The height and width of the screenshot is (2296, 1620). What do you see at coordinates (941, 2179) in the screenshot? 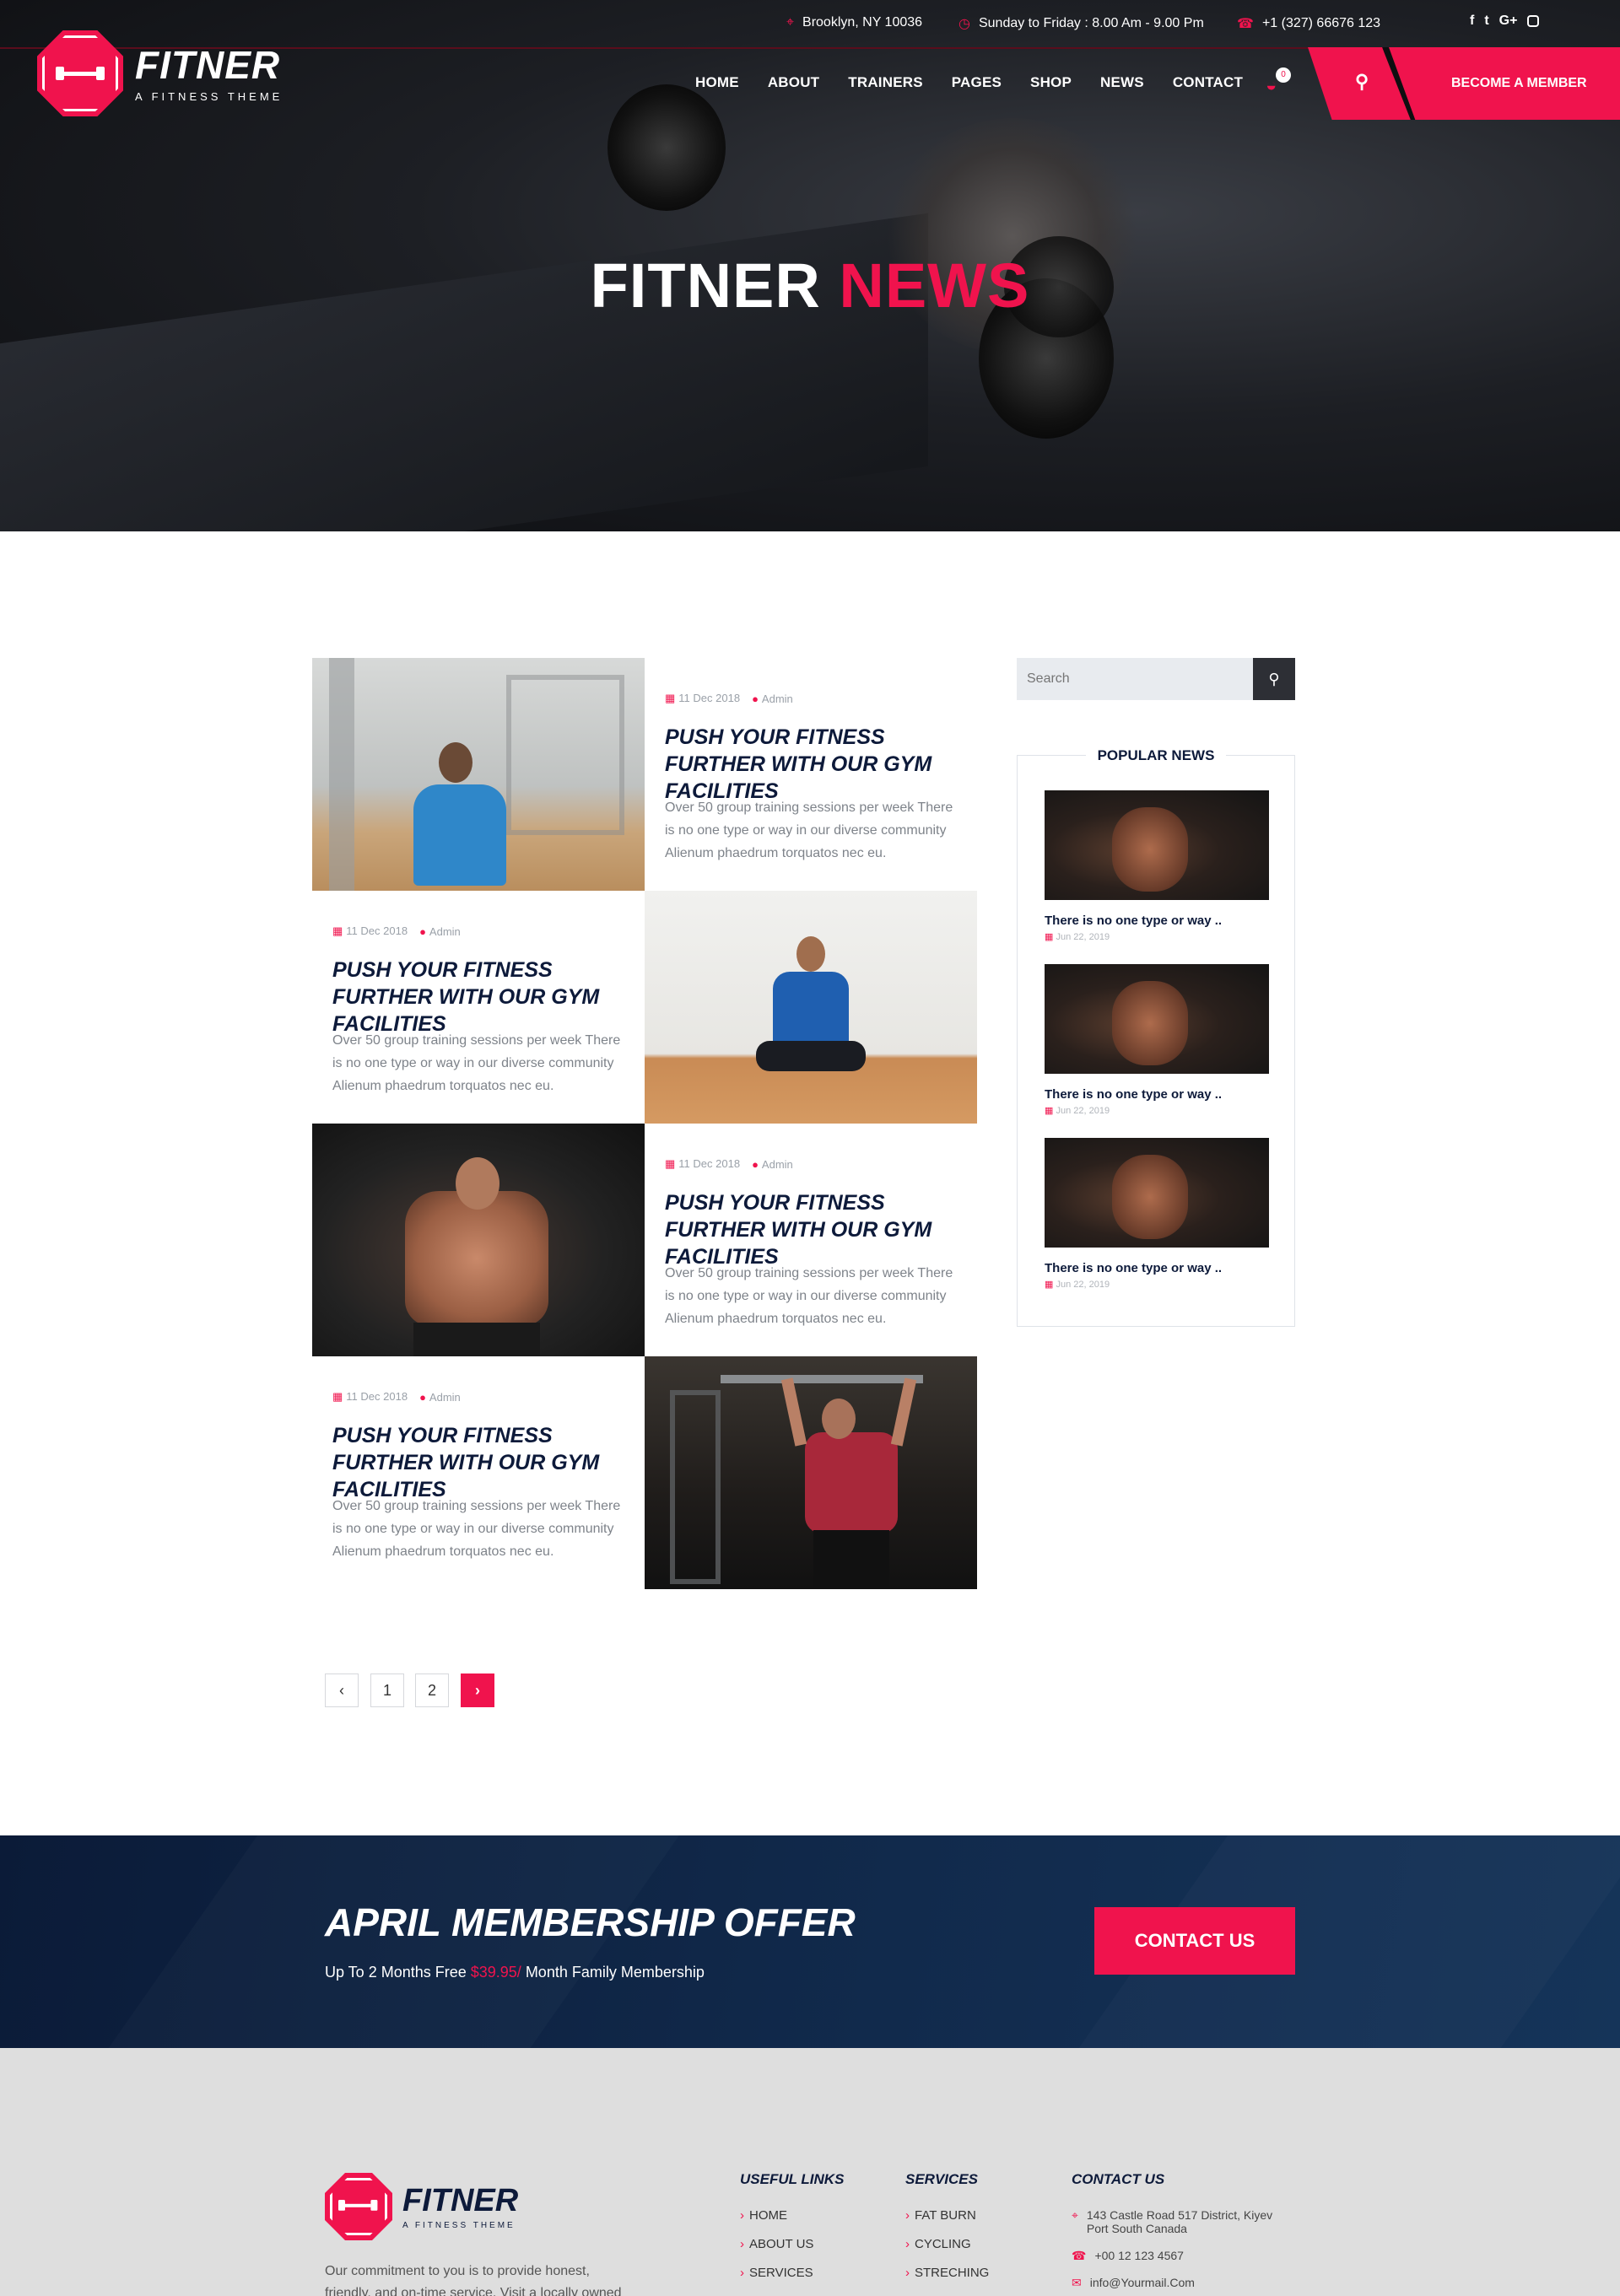
I see `services-title: SERVICES` at bounding box center [941, 2179].